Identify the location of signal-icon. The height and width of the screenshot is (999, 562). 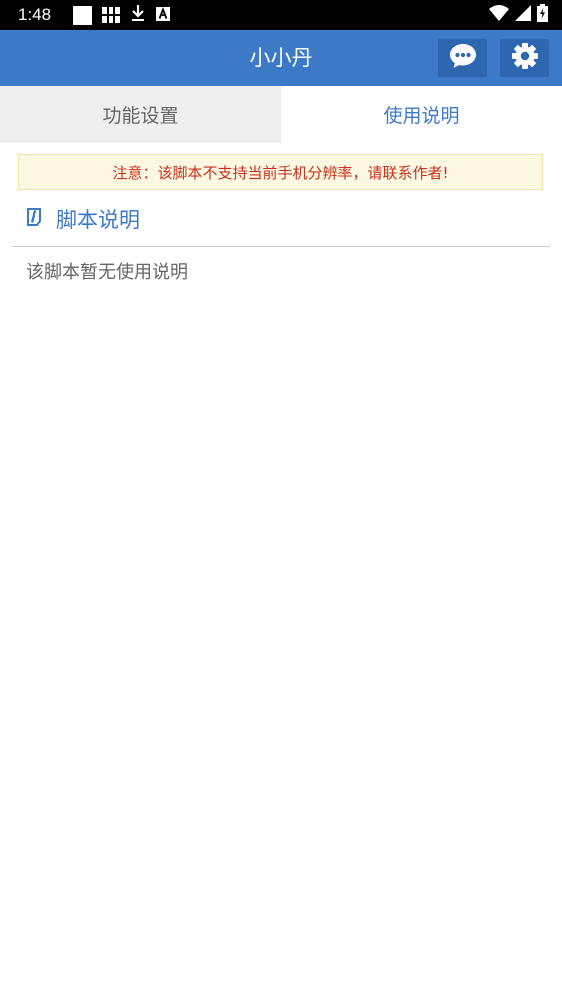
(523, 15).